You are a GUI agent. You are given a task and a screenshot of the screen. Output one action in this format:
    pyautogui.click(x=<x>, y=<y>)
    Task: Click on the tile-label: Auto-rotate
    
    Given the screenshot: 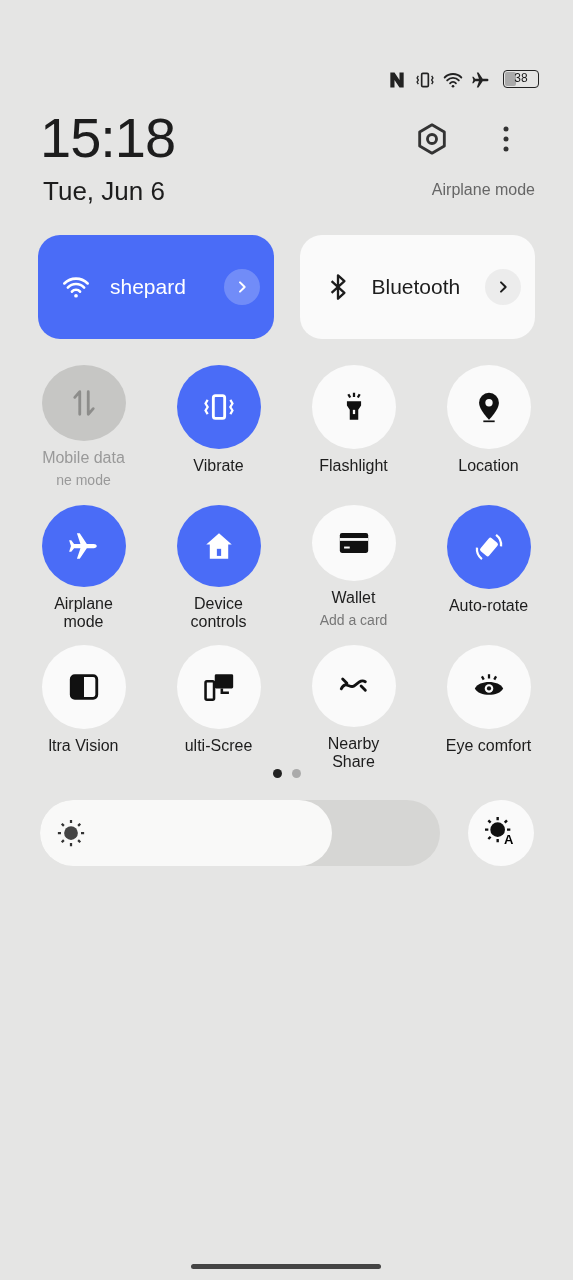 What is the action you would take?
    pyautogui.click(x=488, y=606)
    